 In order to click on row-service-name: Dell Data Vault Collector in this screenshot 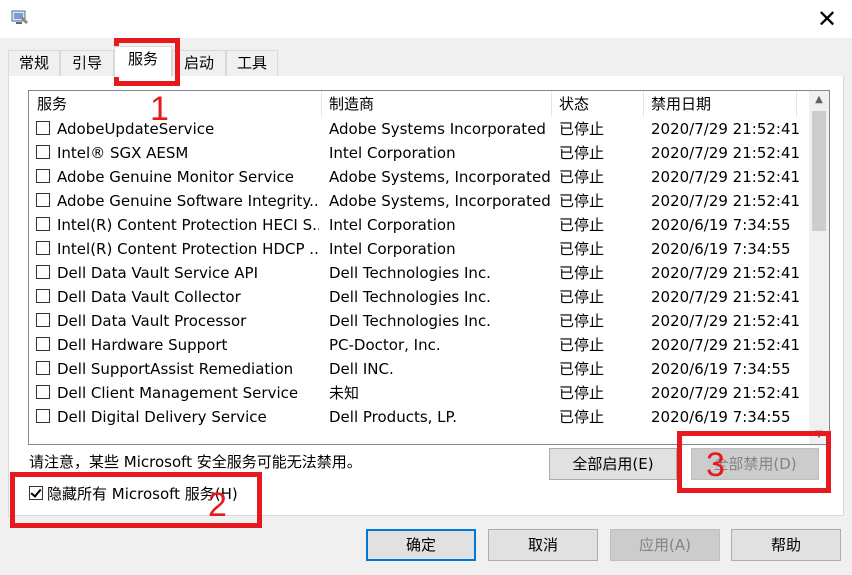, I will do `click(149, 297)`.